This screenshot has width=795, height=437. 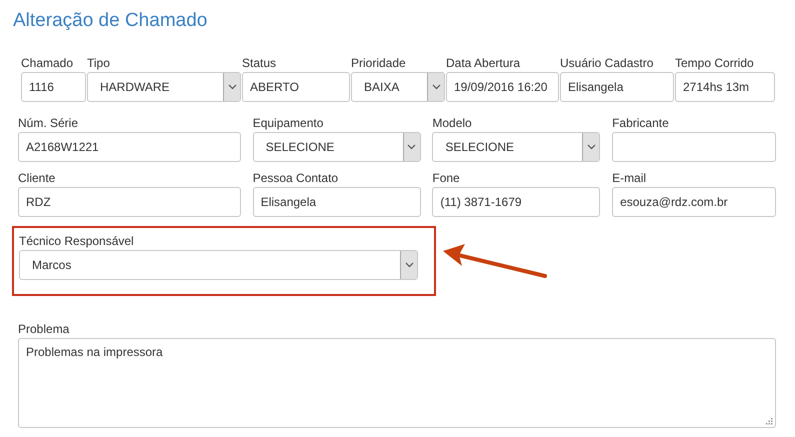 I want to click on field-label: Equipamento, so click(x=288, y=124).